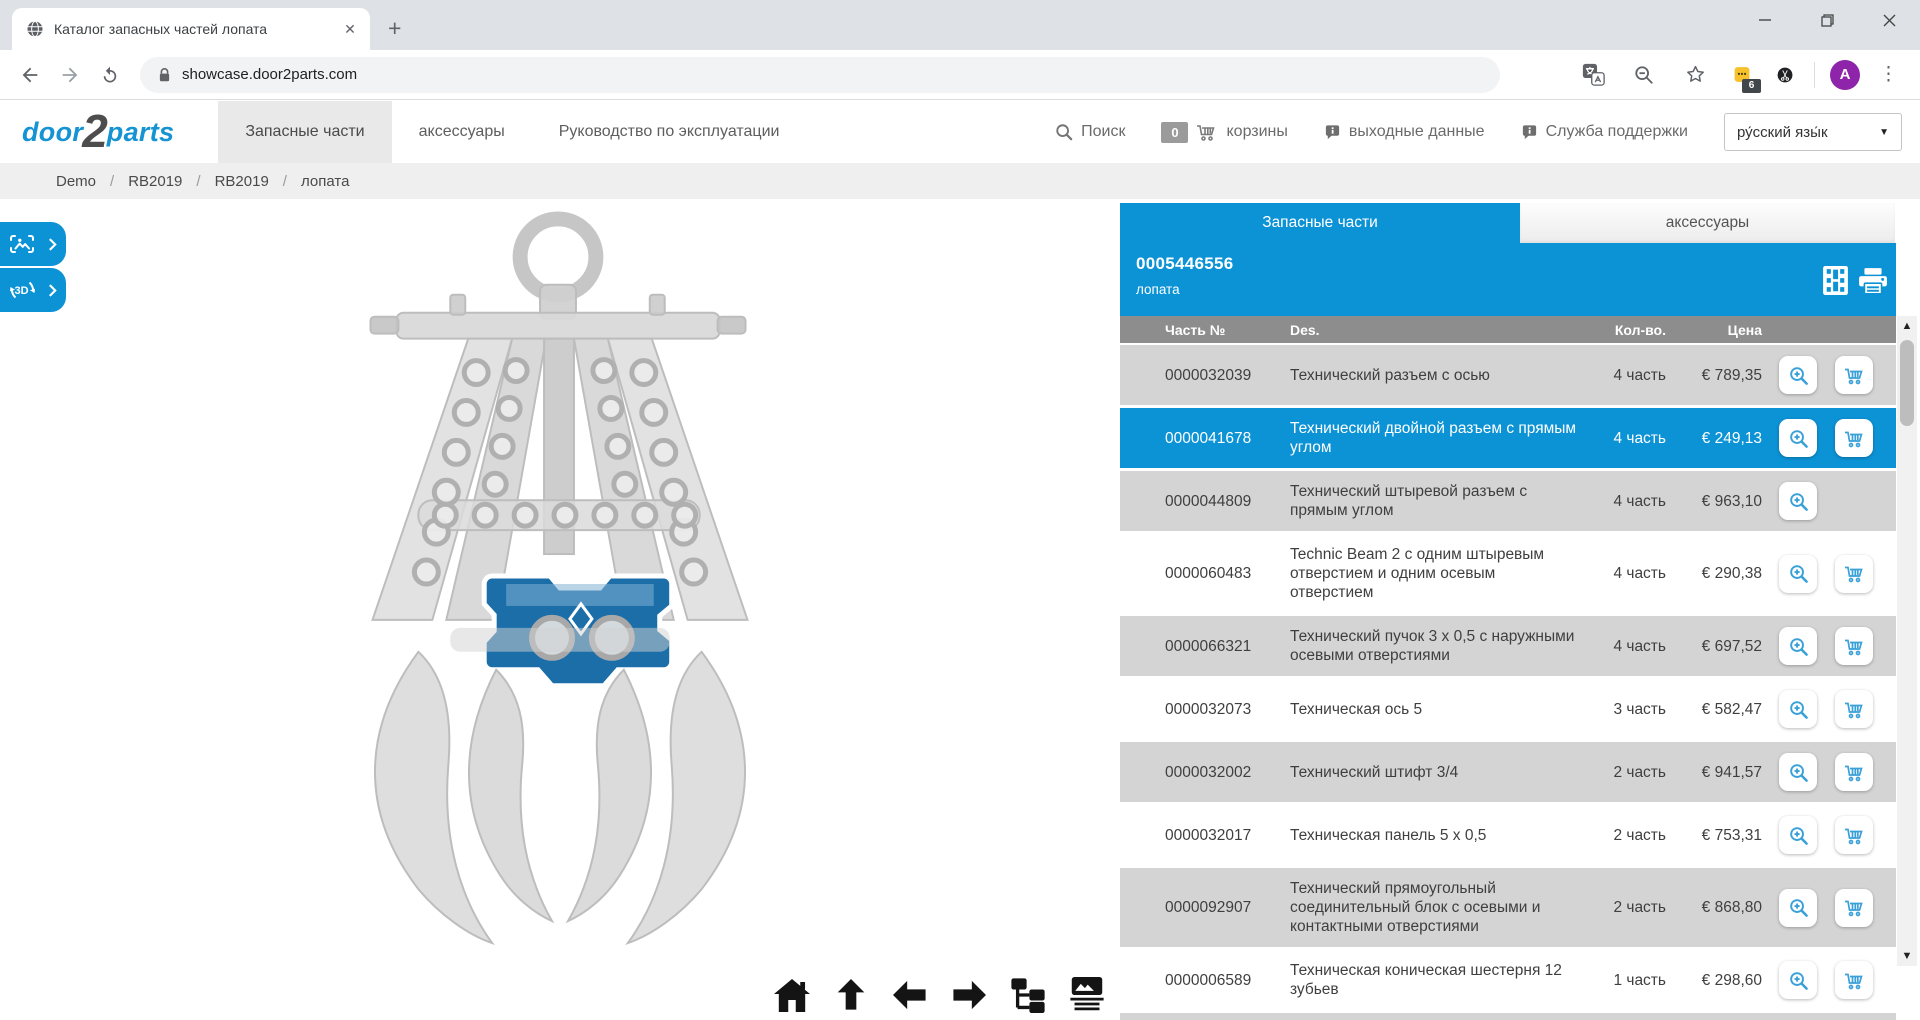  What do you see at coordinates (30, 75) in the screenshot?
I see `back-button` at bounding box center [30, 75].